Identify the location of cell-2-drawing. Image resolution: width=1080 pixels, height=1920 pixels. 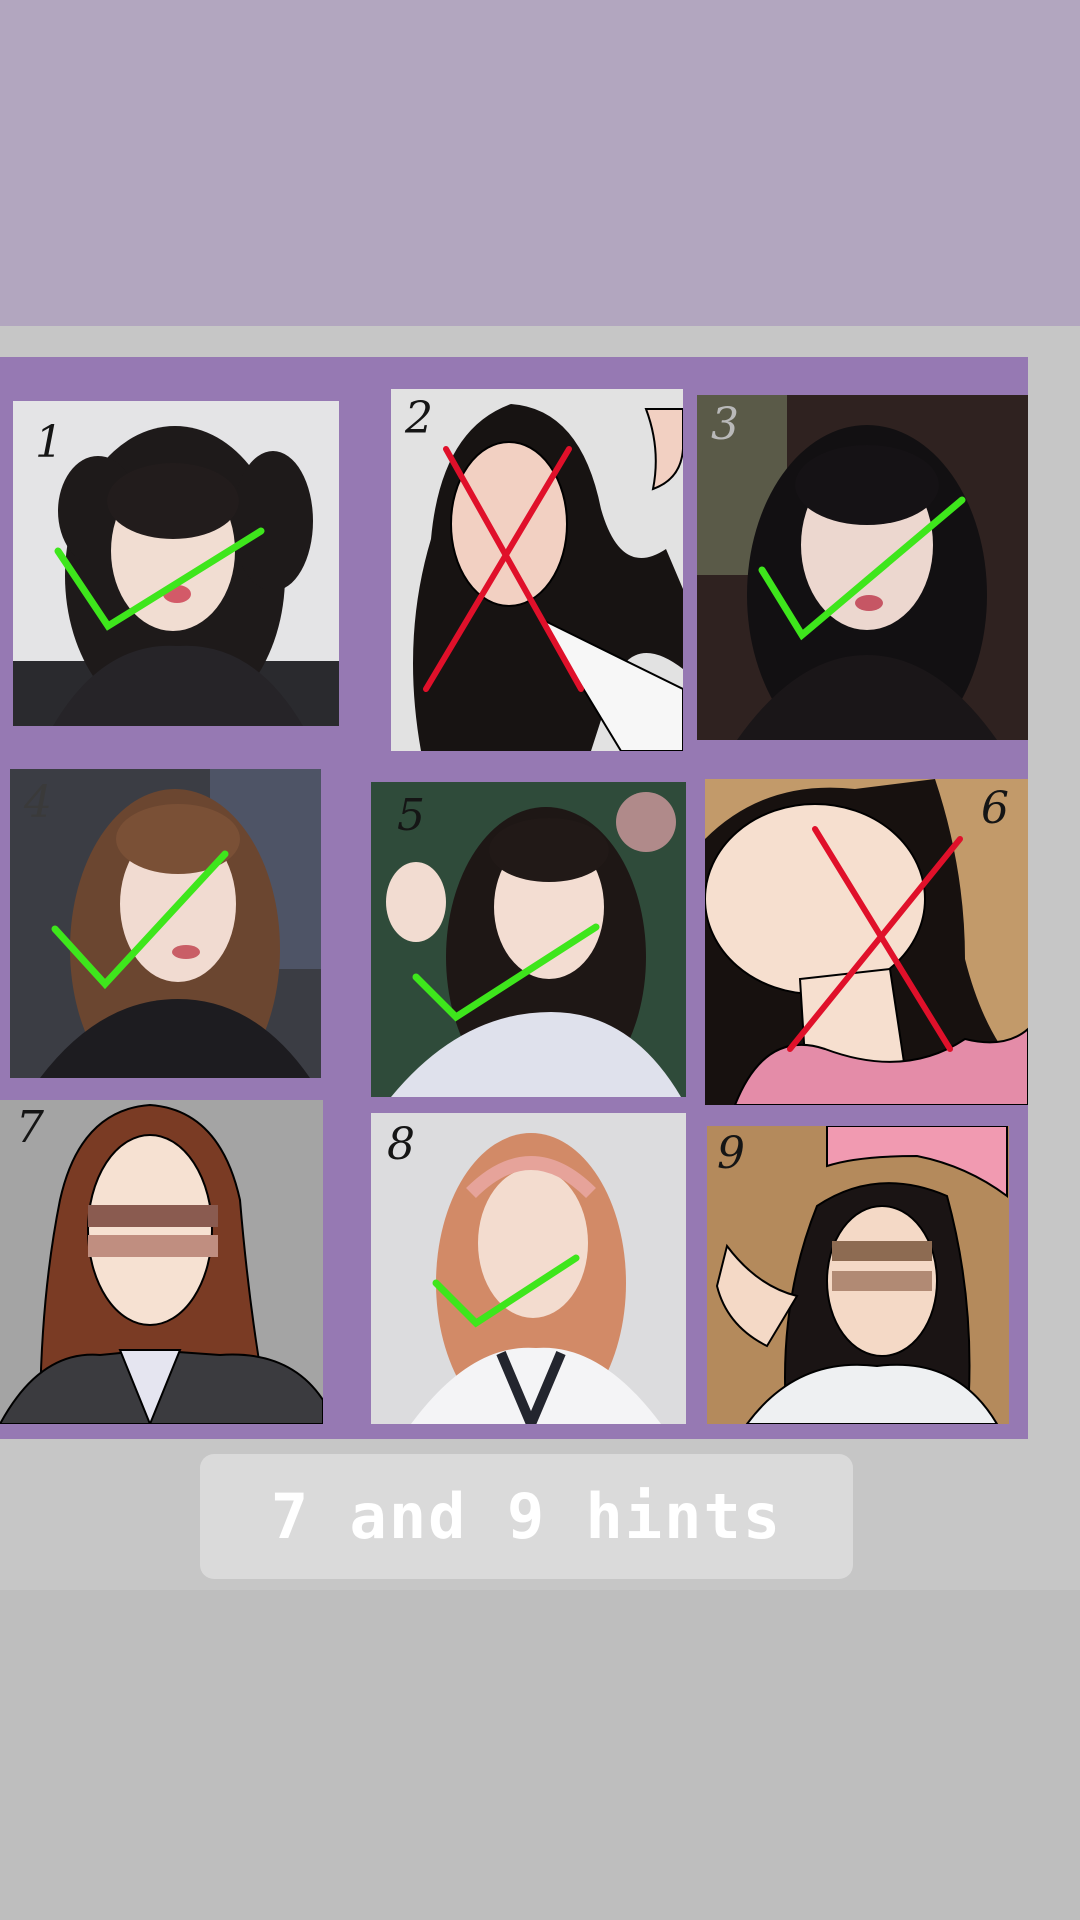
(537, 570).